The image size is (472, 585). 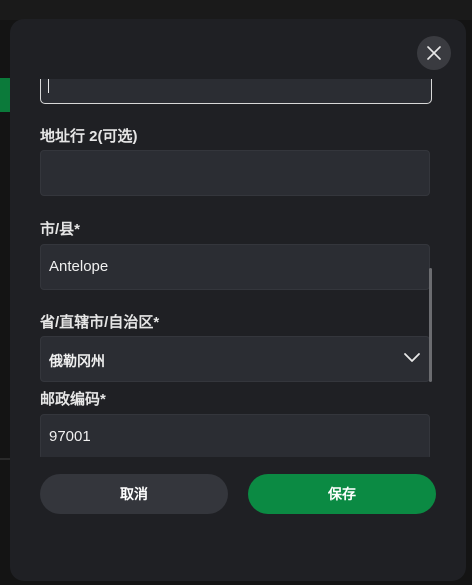 I want to click on chevron-down-icon, so click(x=412, y=357).